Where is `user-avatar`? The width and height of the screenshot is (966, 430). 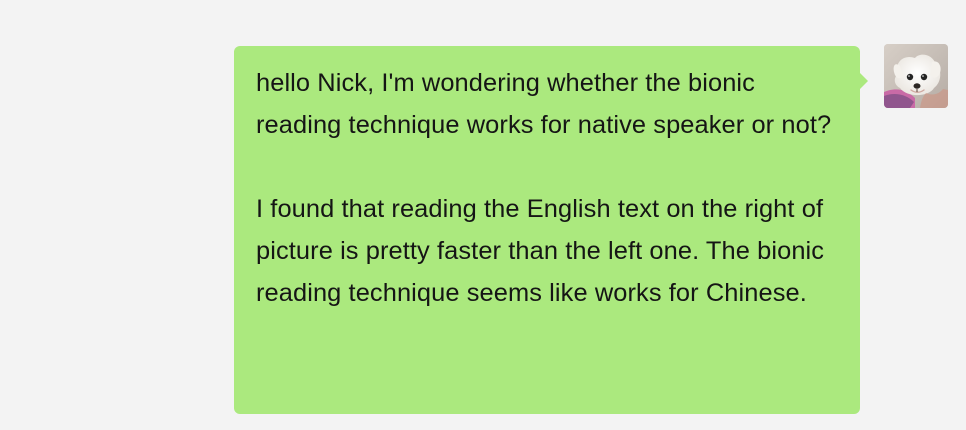 user-avatar is located at coordinates (916, 76).